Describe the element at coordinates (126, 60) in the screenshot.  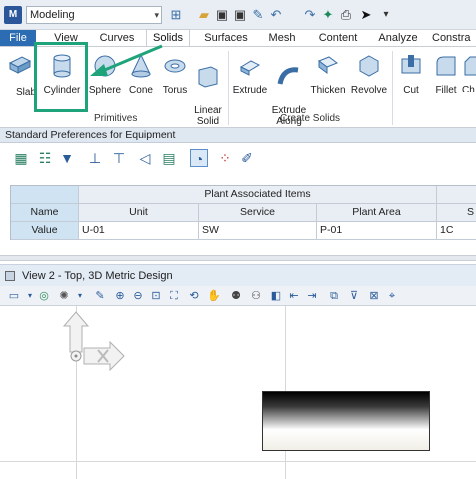
I see `pointer-arrow-icon` at that location.